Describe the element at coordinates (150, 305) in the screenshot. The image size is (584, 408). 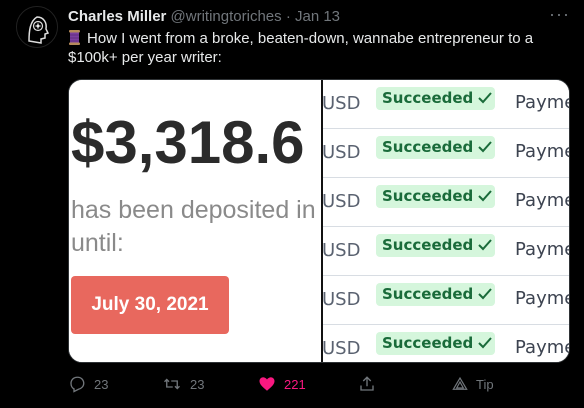
I see `date-button: July 30, 2021` at that location.